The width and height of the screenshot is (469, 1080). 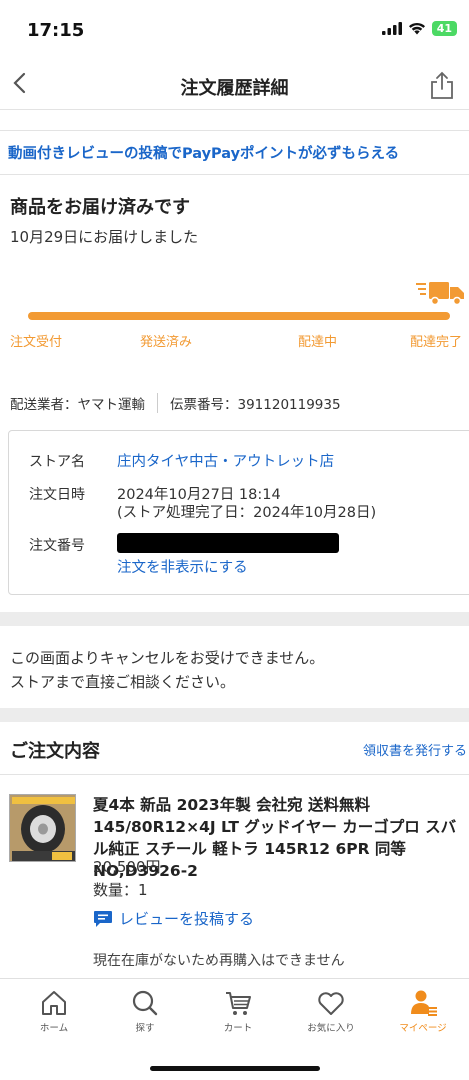 I want to click on step-shipped: 発送済み, so click(x=166, y=342).